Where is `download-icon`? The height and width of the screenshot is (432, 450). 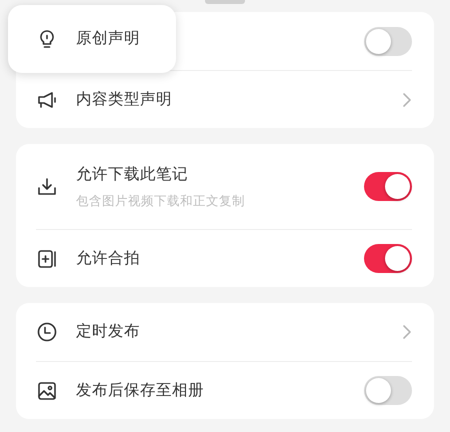 download-icon is located at coordinates (47, 187).